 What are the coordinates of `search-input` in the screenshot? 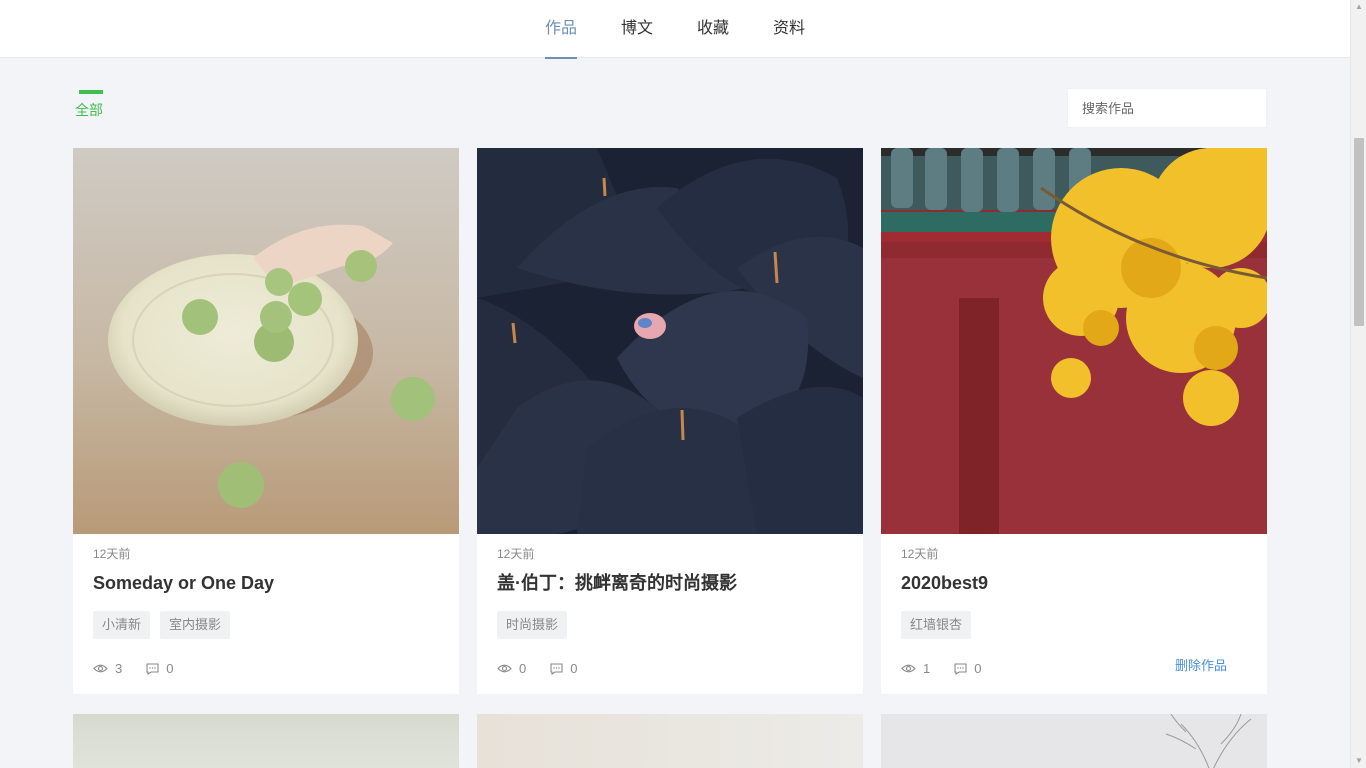 It's located at (1170, 108).